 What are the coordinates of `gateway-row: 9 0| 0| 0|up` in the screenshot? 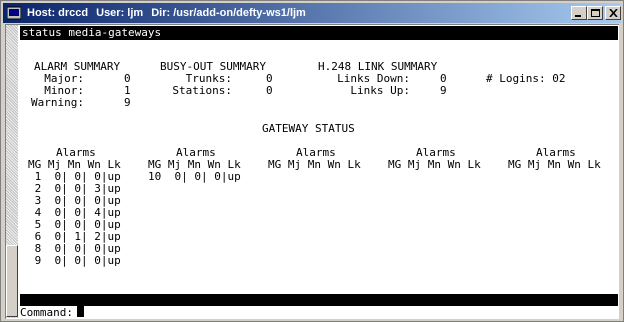 It's located at (74, 260).